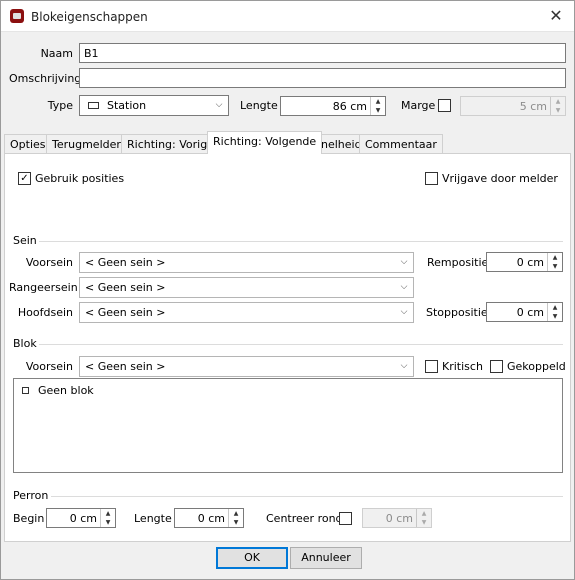 The height and width of the screenshot is (580, 575). I want to click on rempositie-label: Rempositie, so click(458, 262).